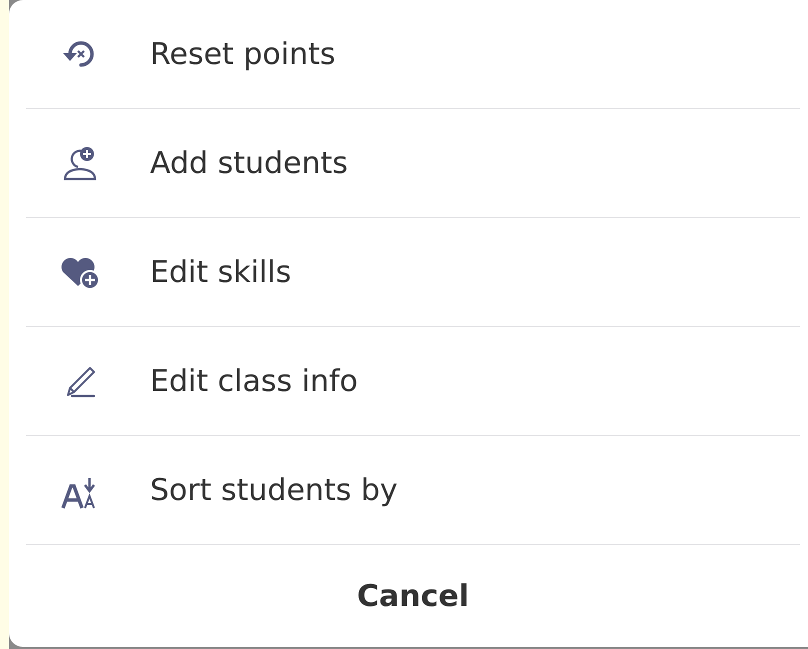  What do you see at coordinates (249, 163) in the screenshot?
I see `menu-item-label: Add students` at bounding box center [249, 163].